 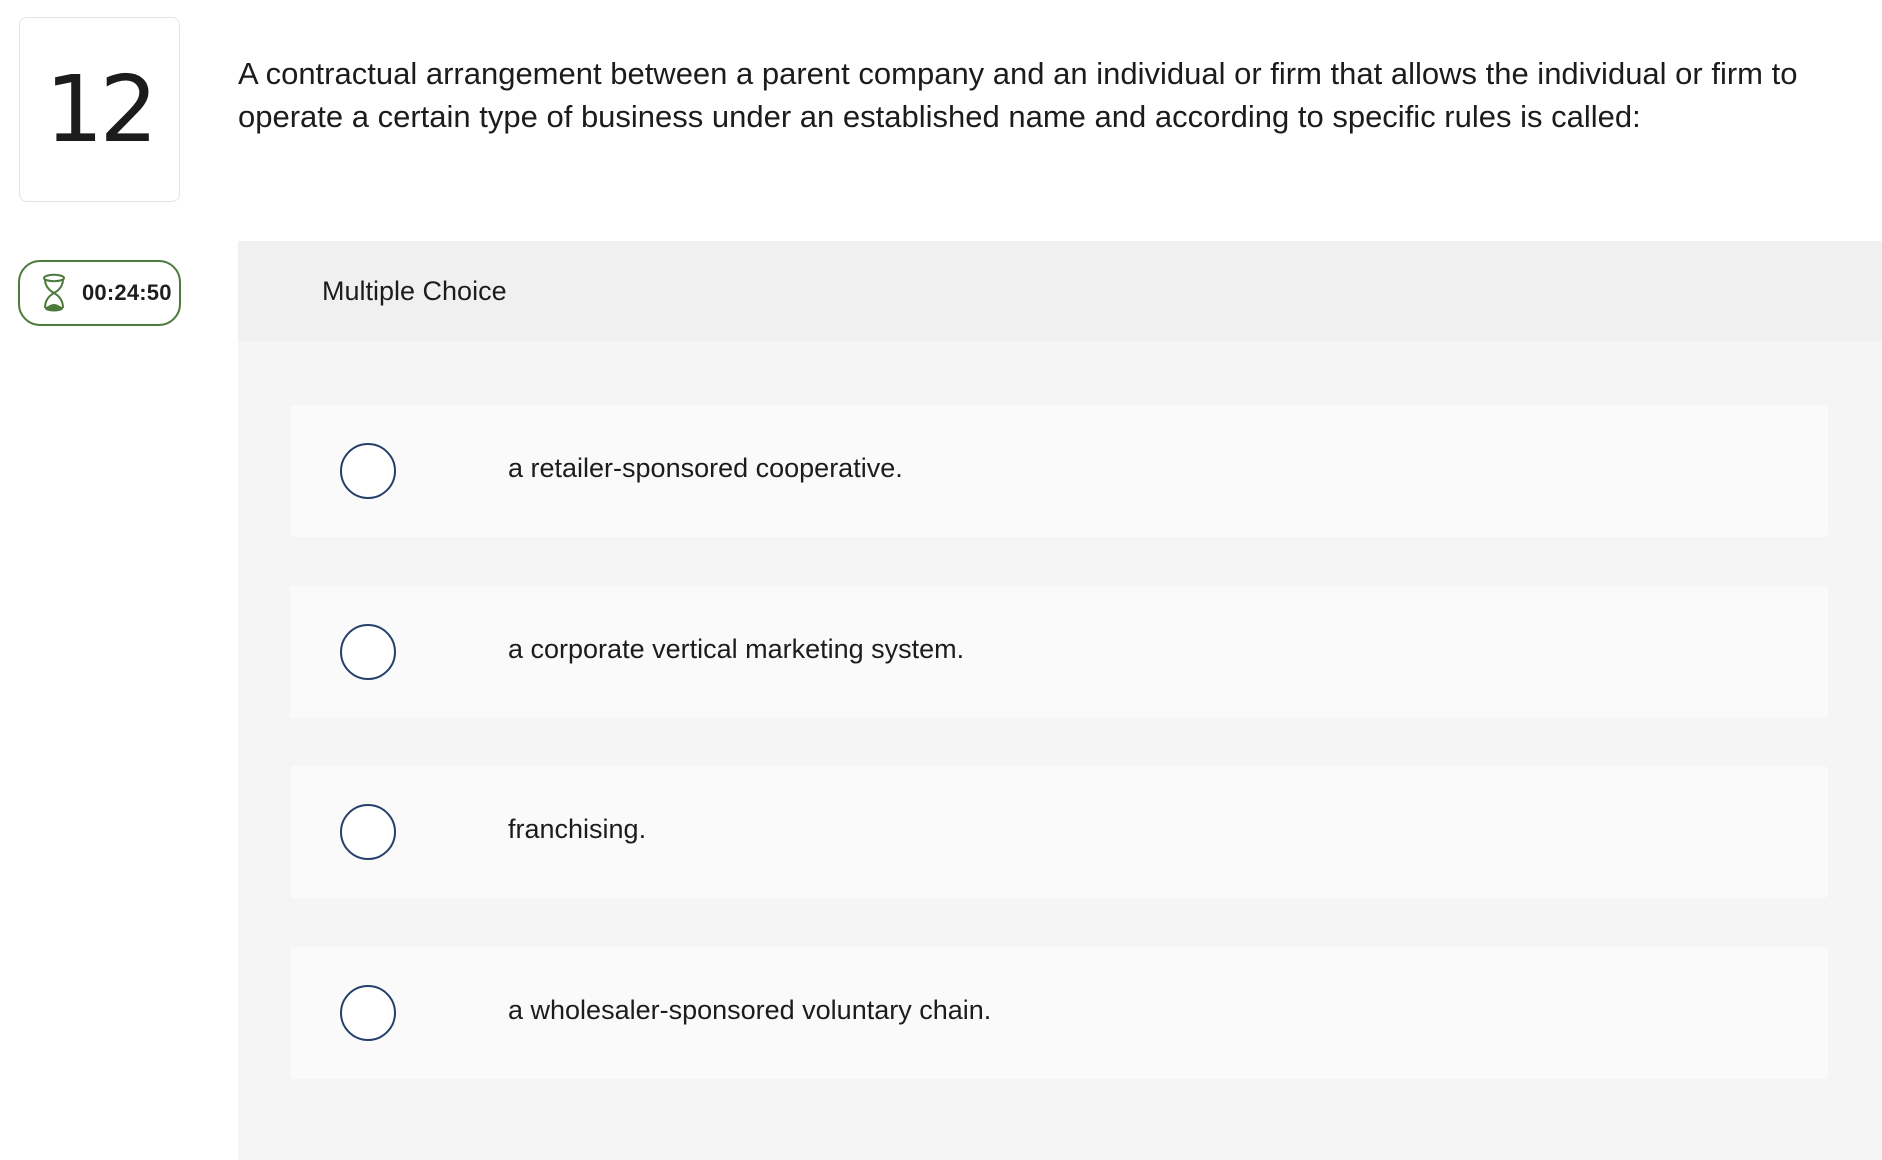 I want to click on answer-option-3: franchising., so click(x=1059, y=832).